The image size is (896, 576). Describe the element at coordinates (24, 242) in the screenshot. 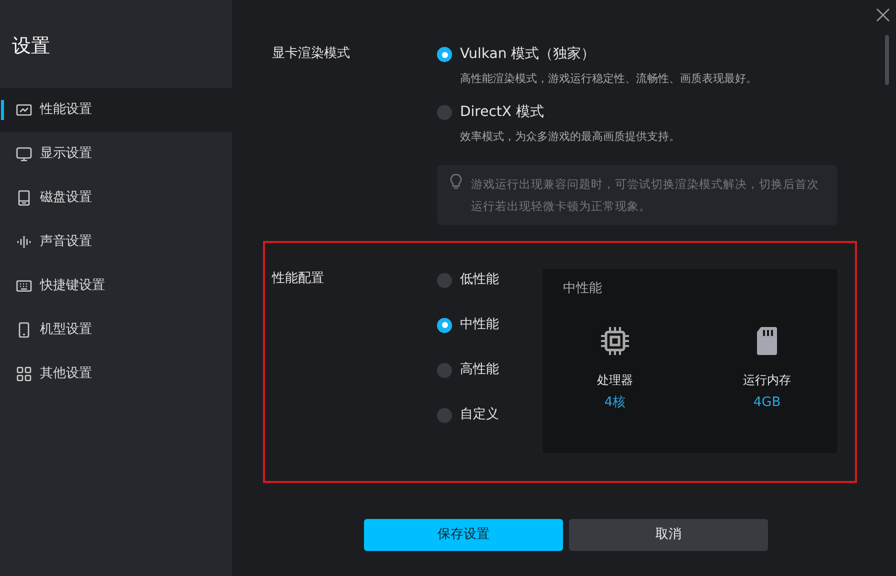

I see `sound-icon` at that location.